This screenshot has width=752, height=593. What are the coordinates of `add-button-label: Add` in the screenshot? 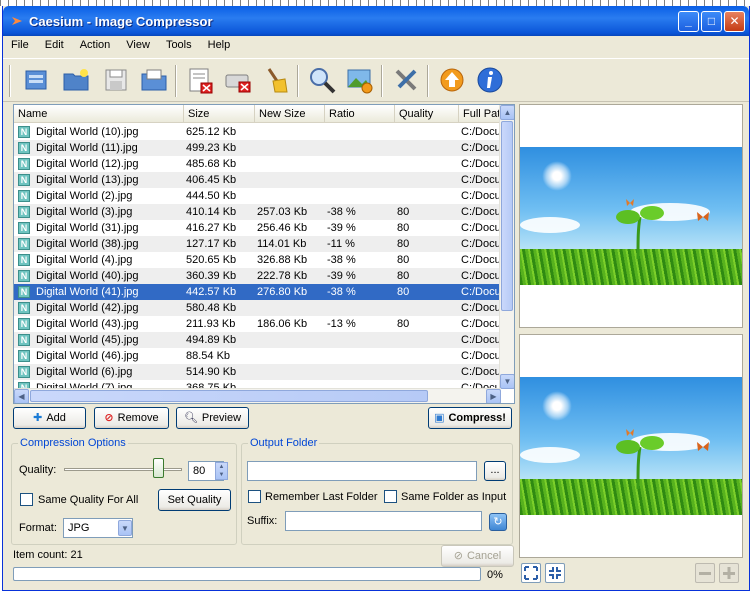 It's located at (56, 418).